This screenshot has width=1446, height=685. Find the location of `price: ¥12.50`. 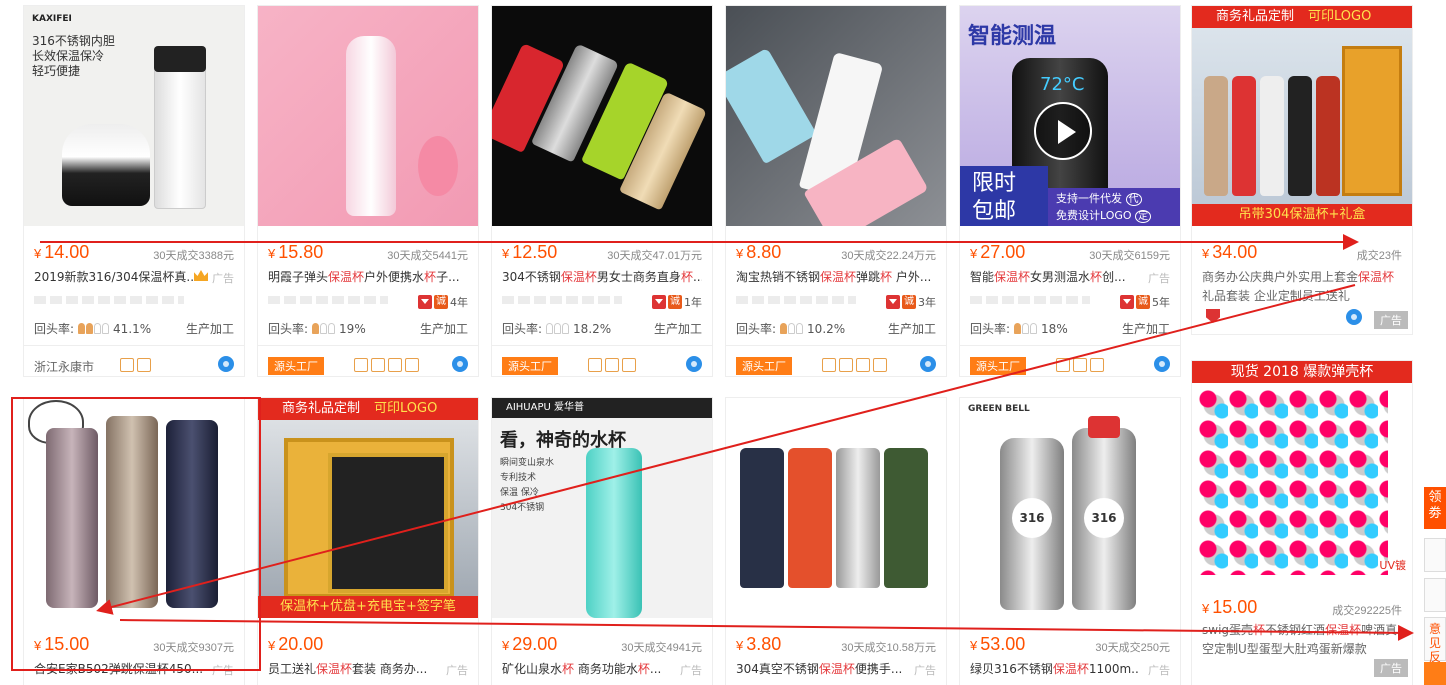

price: ¥12.50 is located at coordinates (530, 252).